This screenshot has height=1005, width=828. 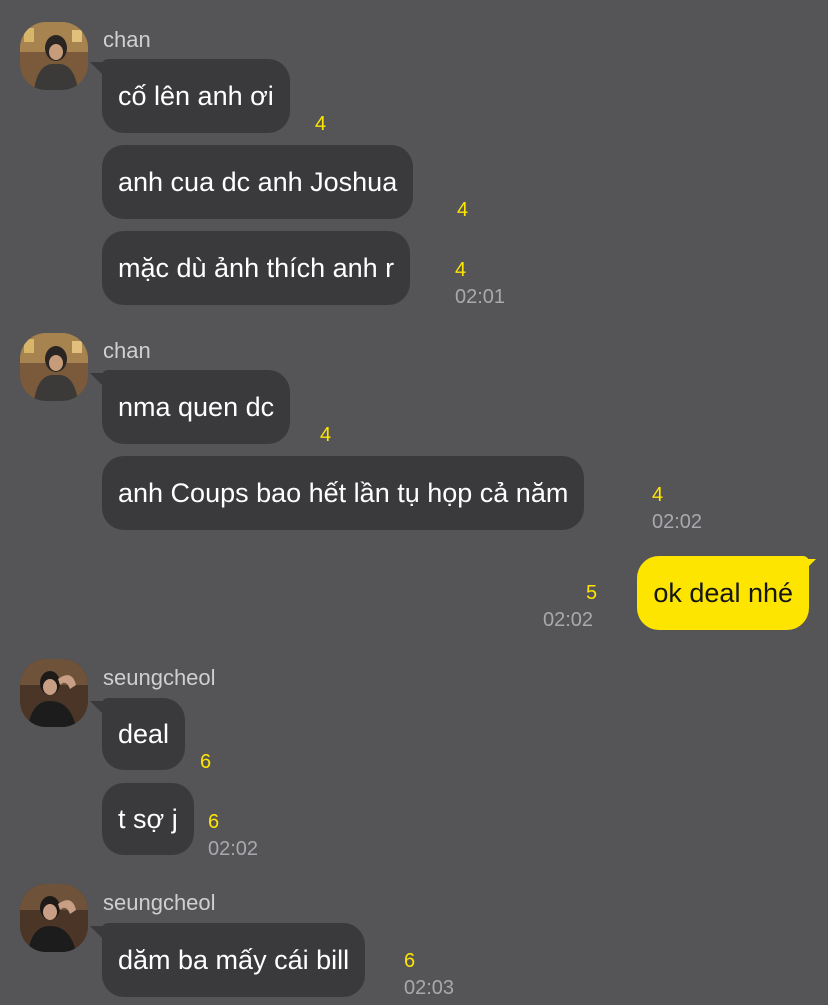 I want to click on message-bubble: deal, so click(x=144, y=734).